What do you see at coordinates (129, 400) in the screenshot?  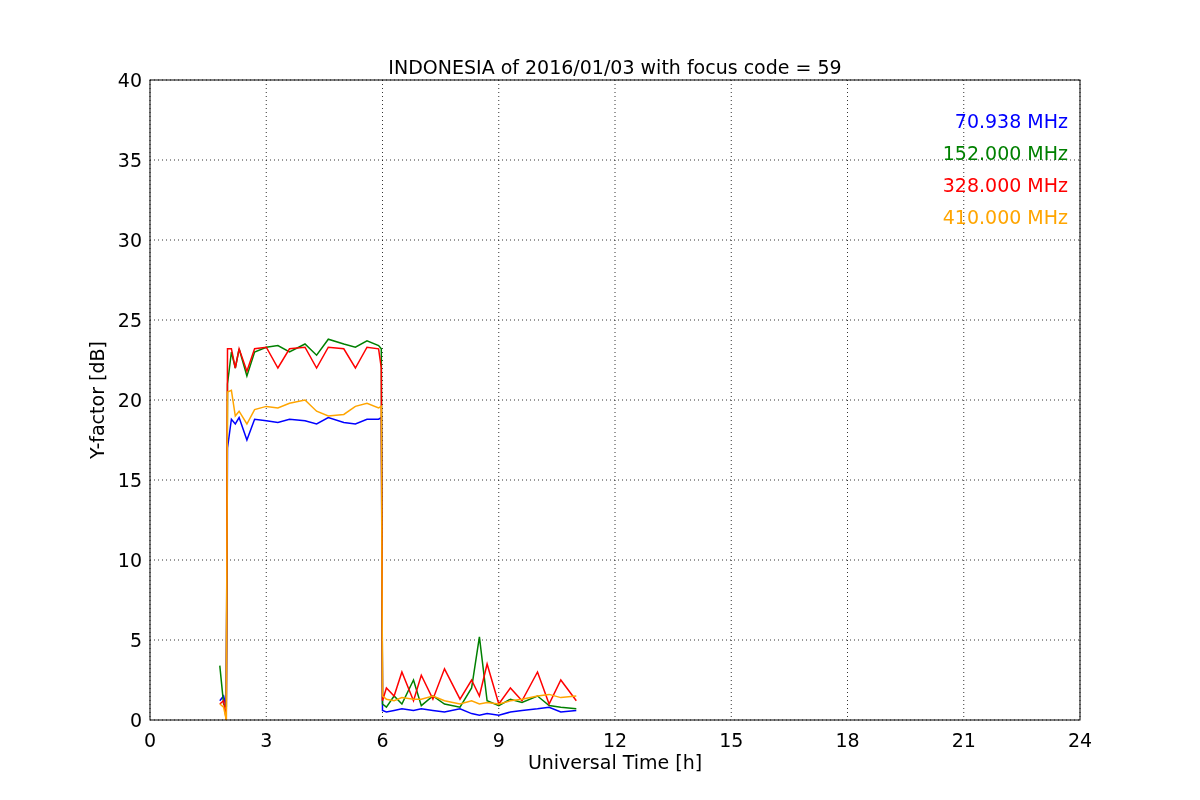 I see `y-tick-label: 20` at bounding box center [129, 400].